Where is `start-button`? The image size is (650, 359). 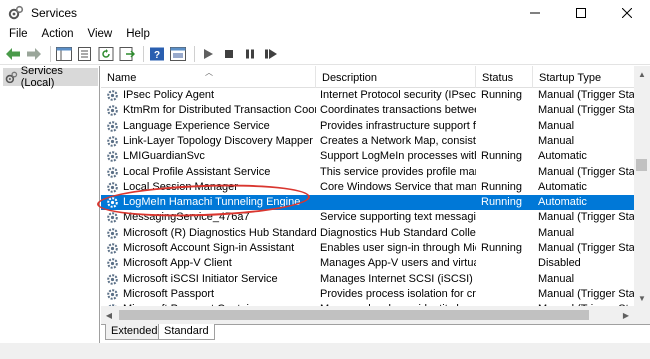 start-button is located at coordinates (208, 54).